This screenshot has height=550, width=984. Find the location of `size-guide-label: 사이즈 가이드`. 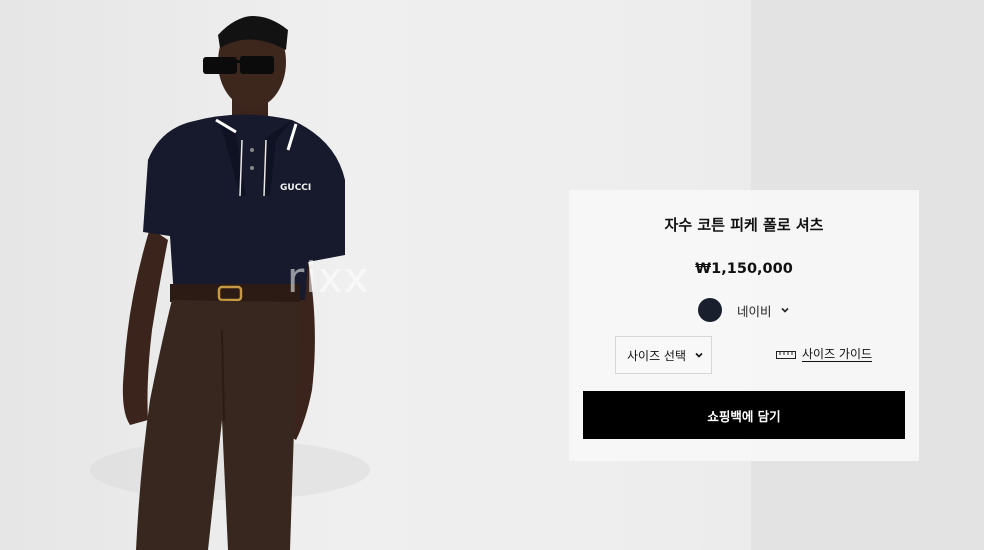

size-guide-label: 사이즈 가이드 is located at coordinates (837, 354).